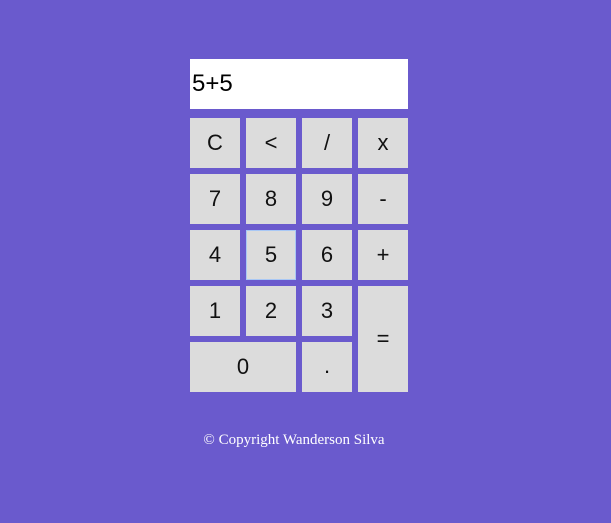 The height and width of the screenshot is (523, 611). What do you see at coordinates (215, 199) in the screenshot?
I see `digit-7-button: 7` at bounding box center [215, 199].